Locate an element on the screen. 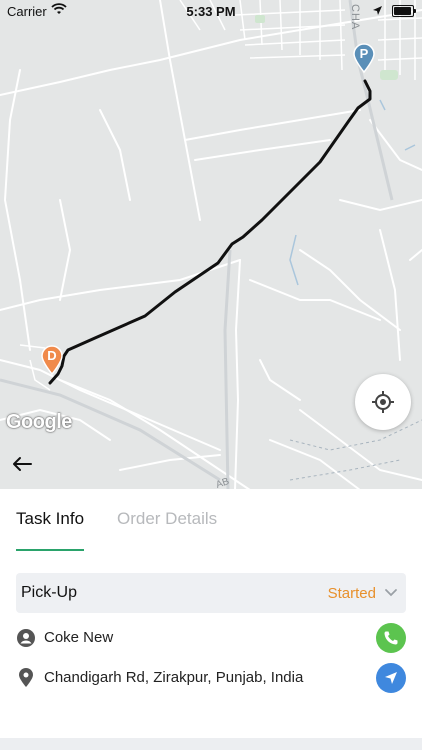 Image resolution: width=422 pixels, height=750 pixels. person-icon is located at coordinates (26, 638).